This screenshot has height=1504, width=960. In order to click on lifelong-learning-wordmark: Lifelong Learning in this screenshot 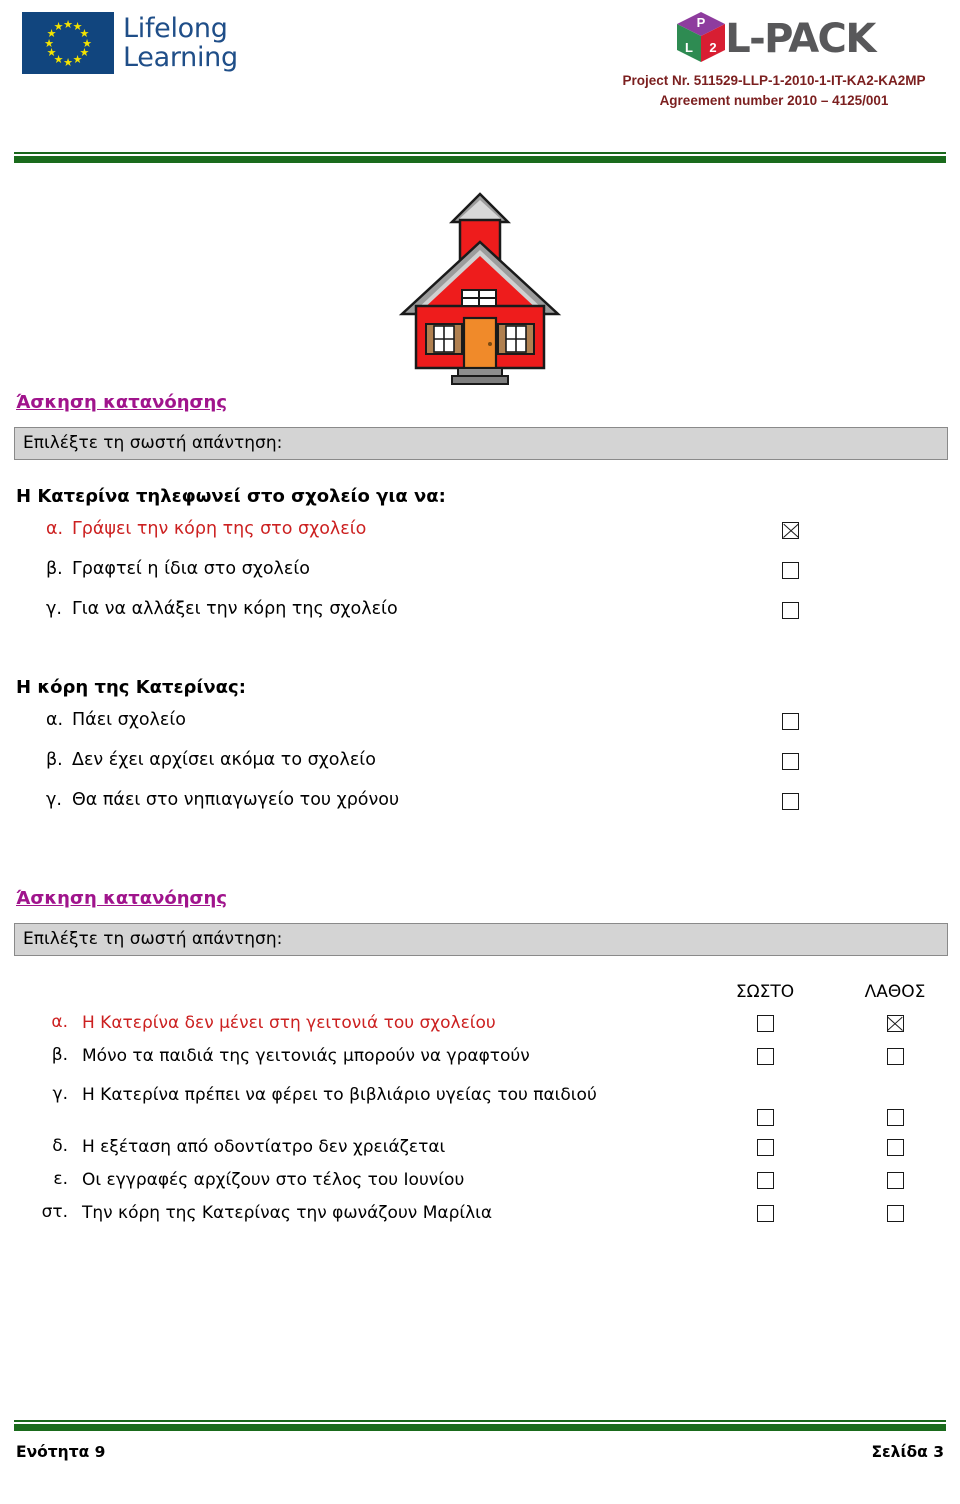, I will do `click(180, 43)`.